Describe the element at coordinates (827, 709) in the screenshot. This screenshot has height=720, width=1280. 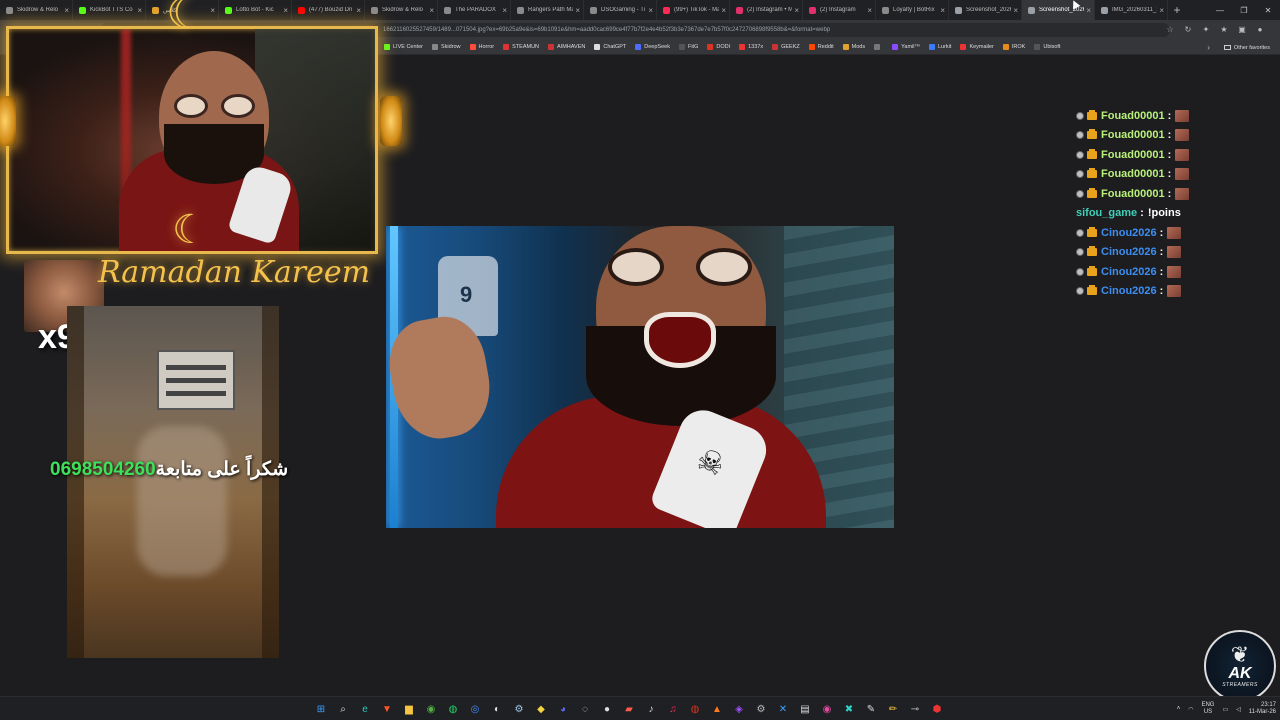
I see `app-icon: ◉` at that location.